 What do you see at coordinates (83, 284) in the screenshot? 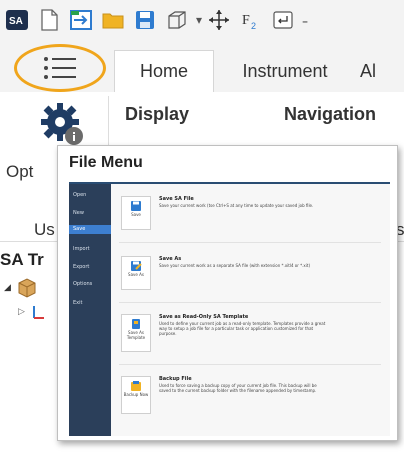
I see `preview-sidebar-item: Options` at bounding box center [83, 284].